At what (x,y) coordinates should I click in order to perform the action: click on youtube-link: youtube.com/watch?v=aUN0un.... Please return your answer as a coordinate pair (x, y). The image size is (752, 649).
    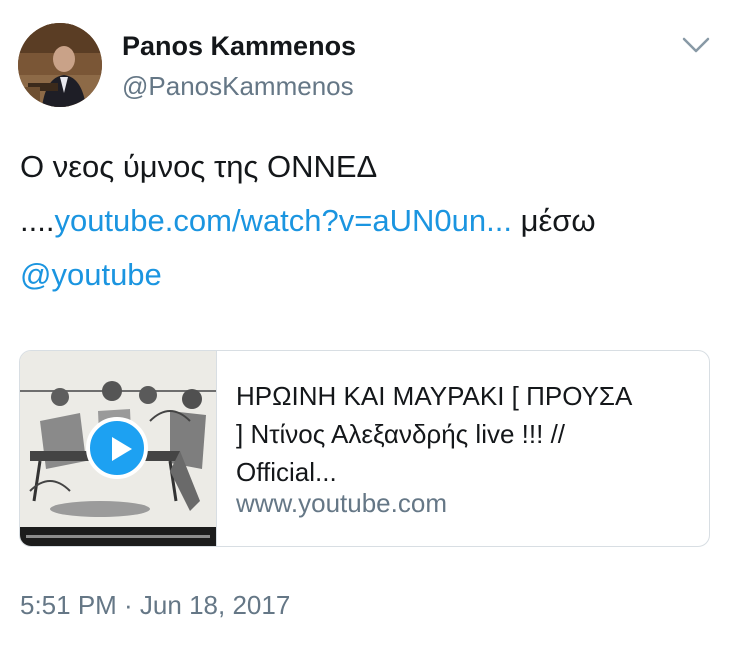
    Looking at the image, I should click on (283, 220).